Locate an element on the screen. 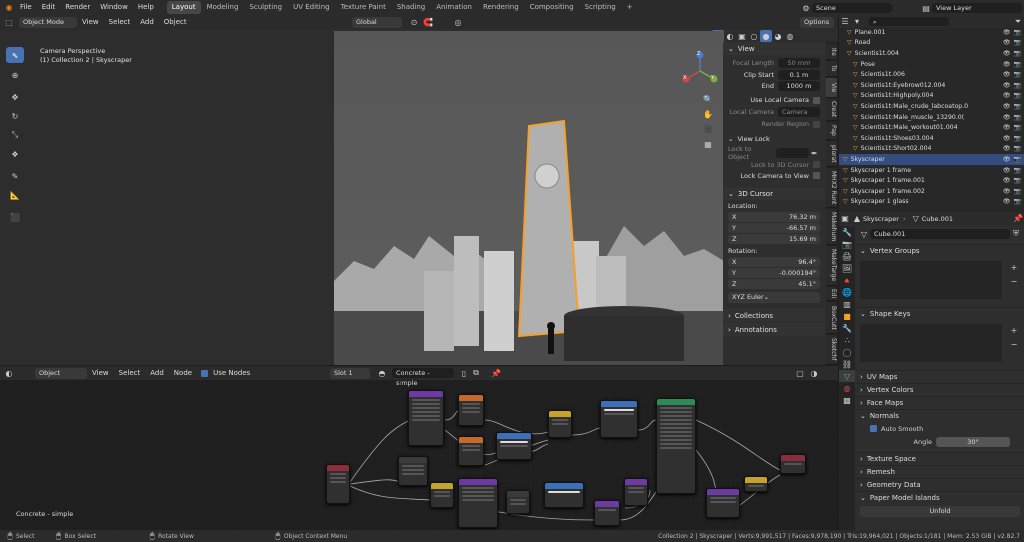 This screenshot has height=542, width=1024. remove-vertex-group-icon: − is located at coordinates (1014, 281).